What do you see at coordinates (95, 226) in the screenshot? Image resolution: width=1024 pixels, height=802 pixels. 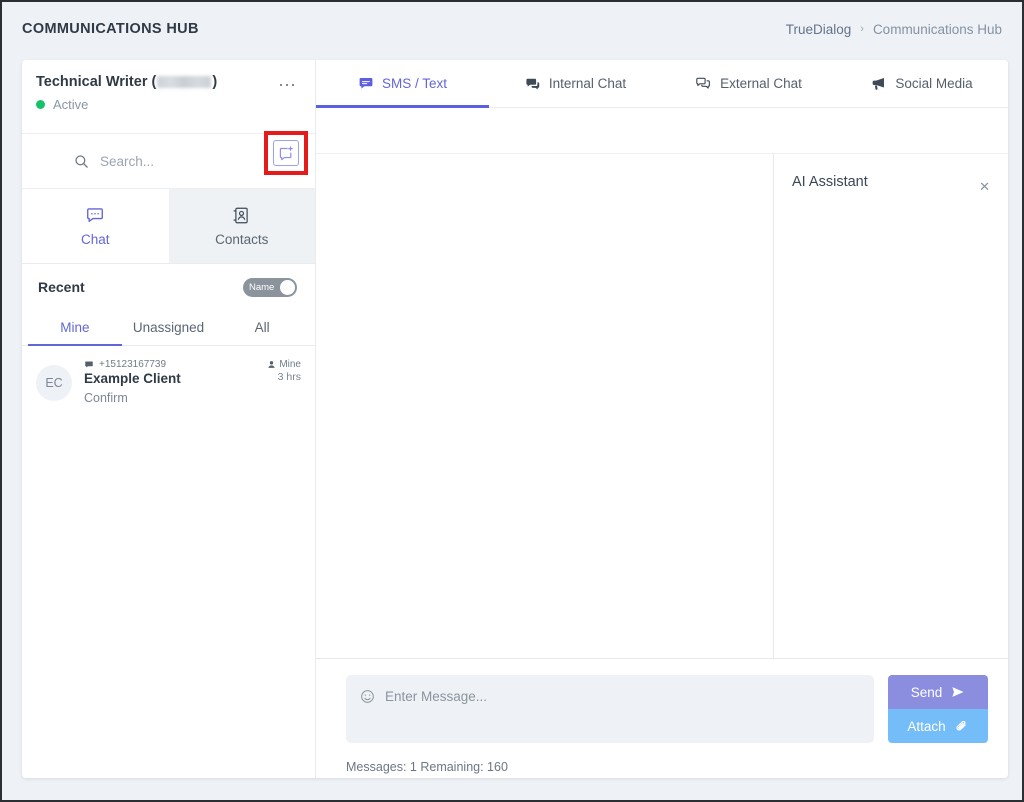 I see `sidebar-tab-chat: Chat` at bounding box center [95, 226].